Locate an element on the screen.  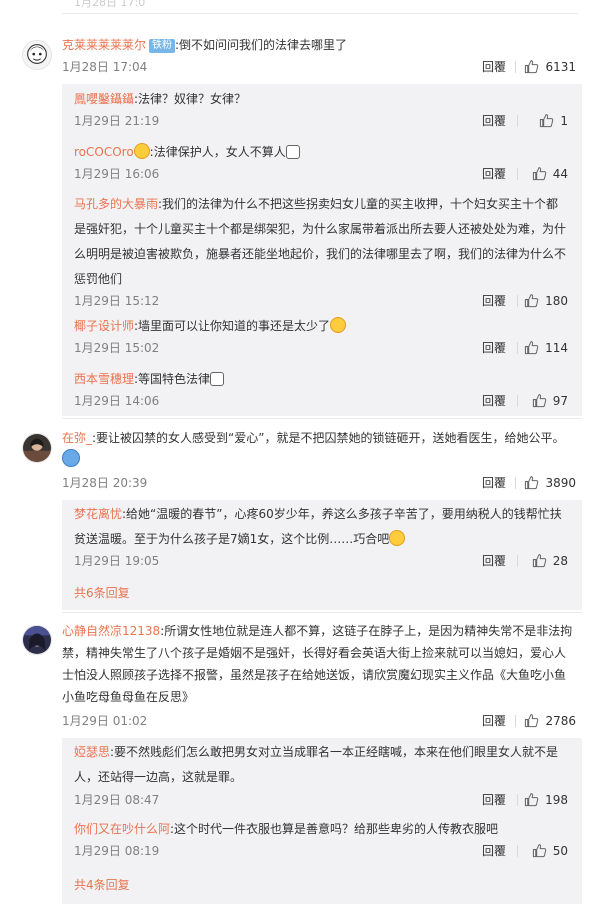
like-button: 44 is located at coordinates (550, 174).